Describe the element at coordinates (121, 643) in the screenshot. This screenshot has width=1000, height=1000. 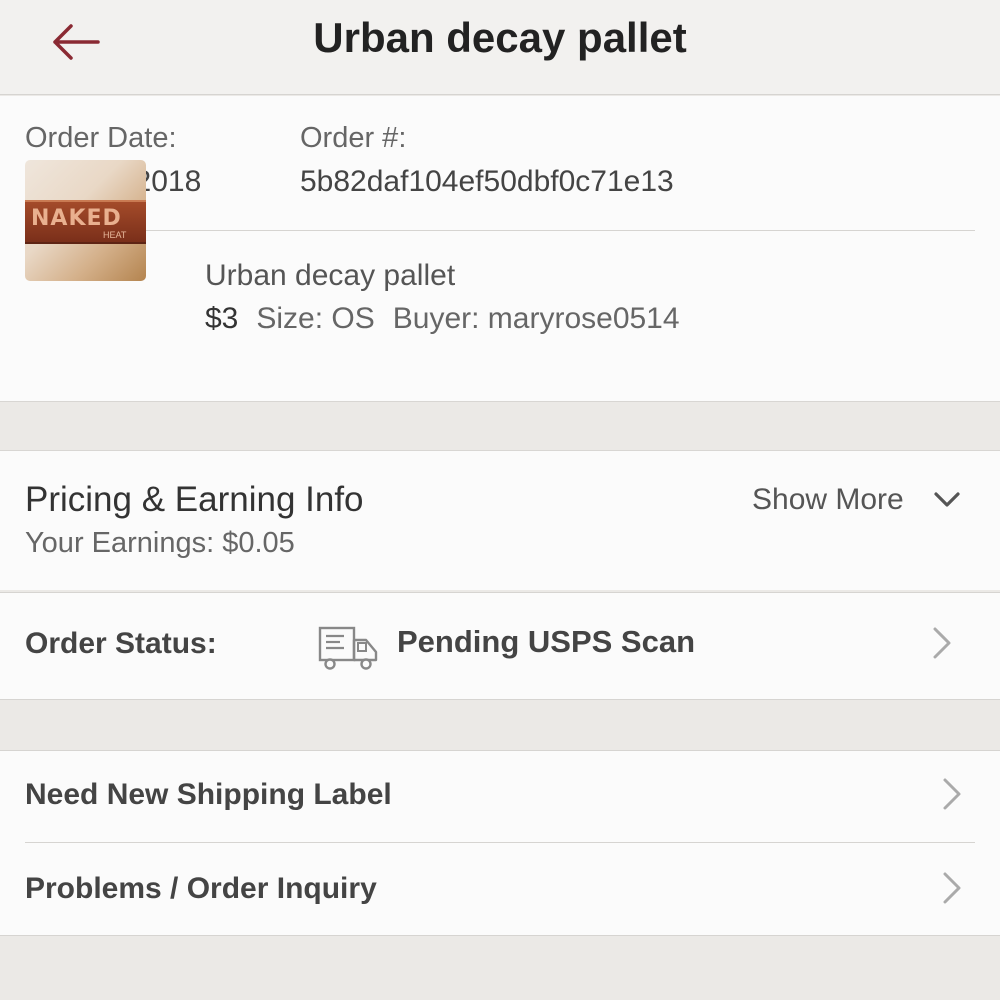
I see `order-status-label: Order Status:` at that location.